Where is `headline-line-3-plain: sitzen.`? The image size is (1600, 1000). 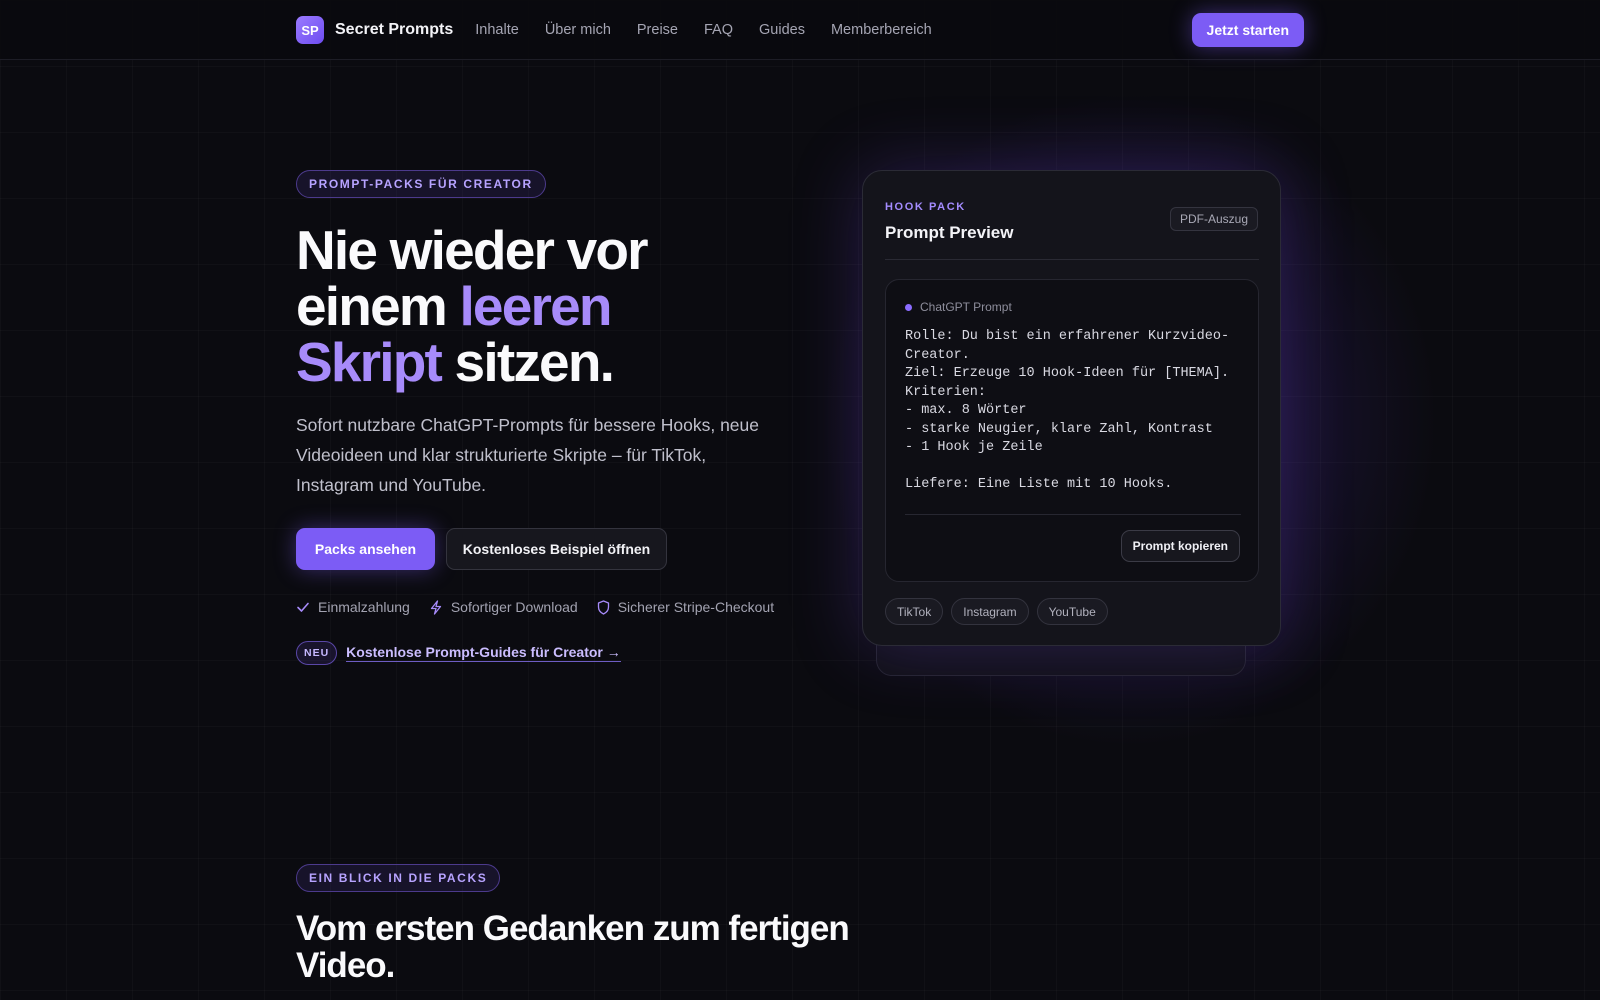 headline-line-3-plain: sitzen. is located at coordinates (528, 362).